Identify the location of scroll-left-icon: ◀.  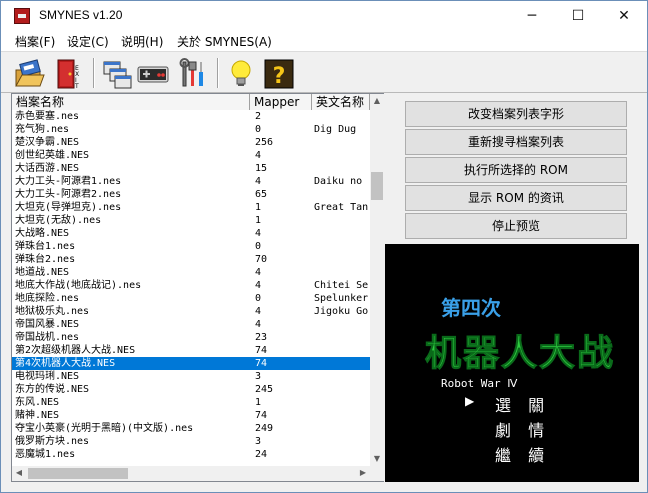
(19, 473).